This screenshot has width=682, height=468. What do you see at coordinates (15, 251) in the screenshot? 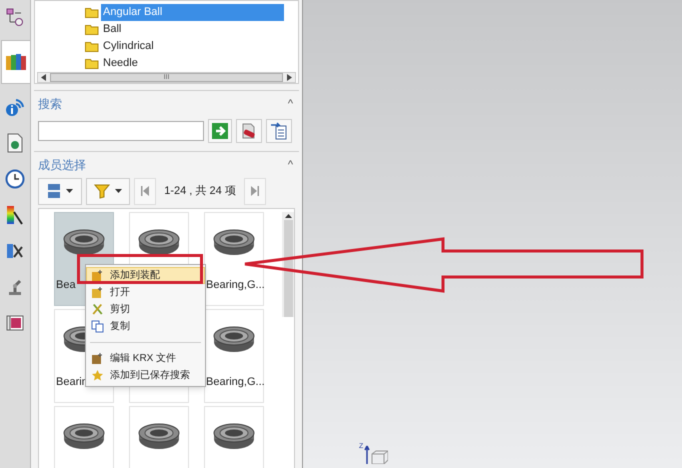
I see `measure-tool-icon` at bounding box center [15, 251].